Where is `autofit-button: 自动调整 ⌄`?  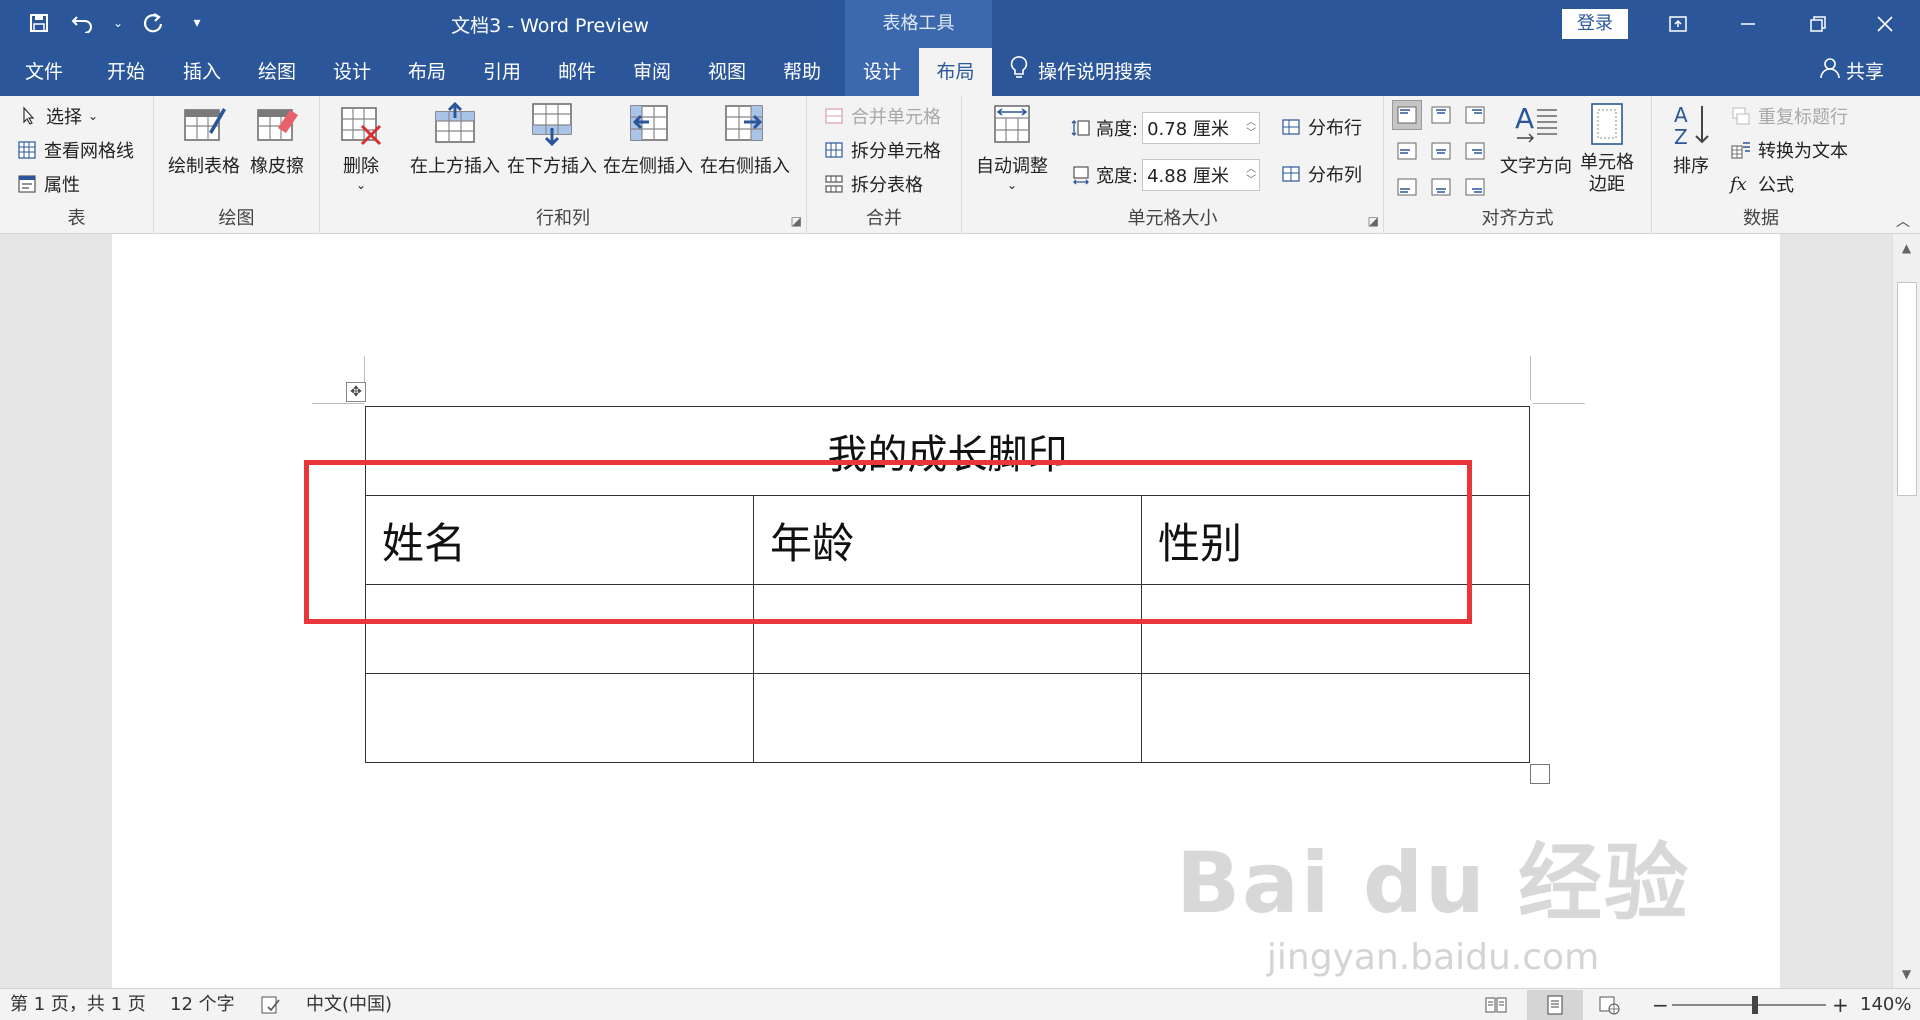 autofit-button: 自动调整 ⌄ is located at coordinates (1012, 147).